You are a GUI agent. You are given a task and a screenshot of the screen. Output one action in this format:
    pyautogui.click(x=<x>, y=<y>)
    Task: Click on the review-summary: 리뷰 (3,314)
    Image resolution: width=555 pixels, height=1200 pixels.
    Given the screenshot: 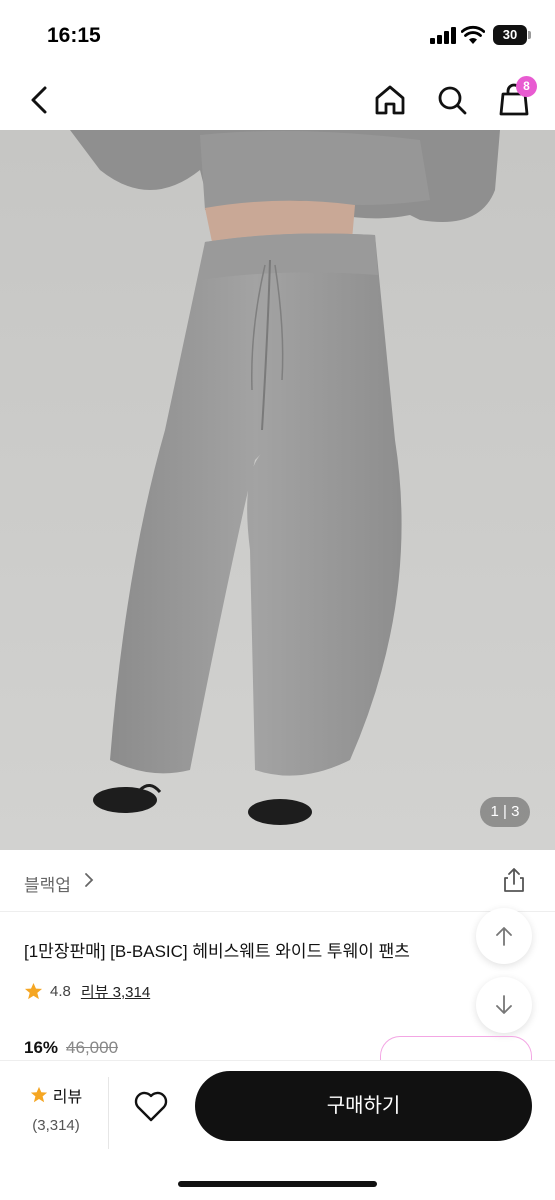 What is the action you would take?
    pyautogui.click(x=56, y=1108)
    